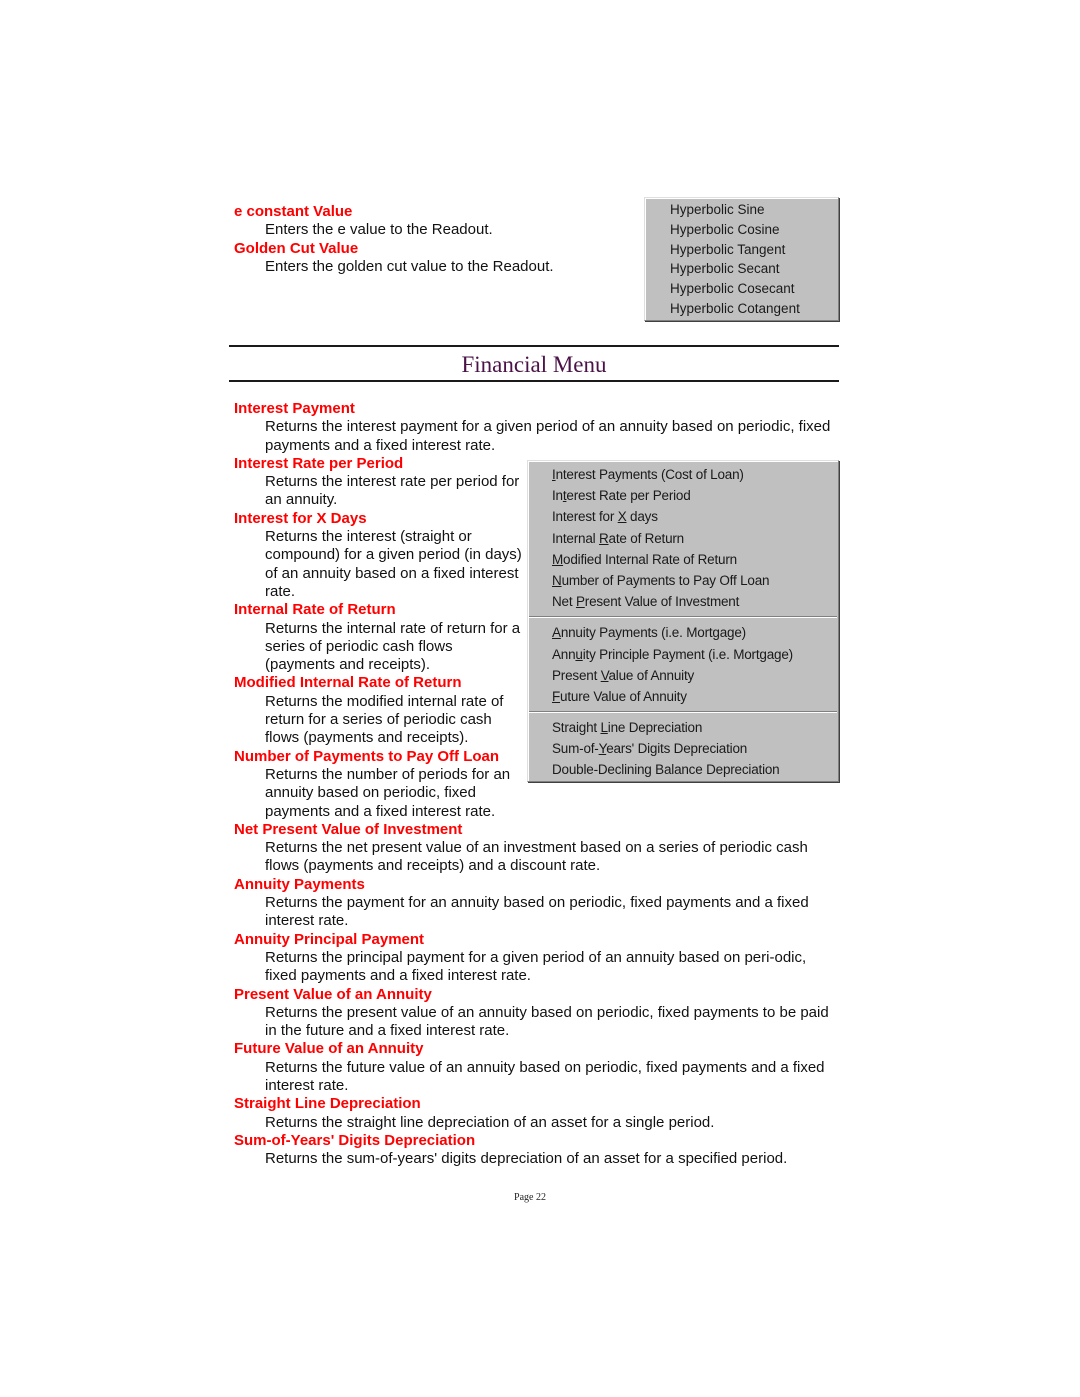 The image size is (1080, 1397). I want to click on definition-term: Annuity Principal Payment, so click(329, 939).